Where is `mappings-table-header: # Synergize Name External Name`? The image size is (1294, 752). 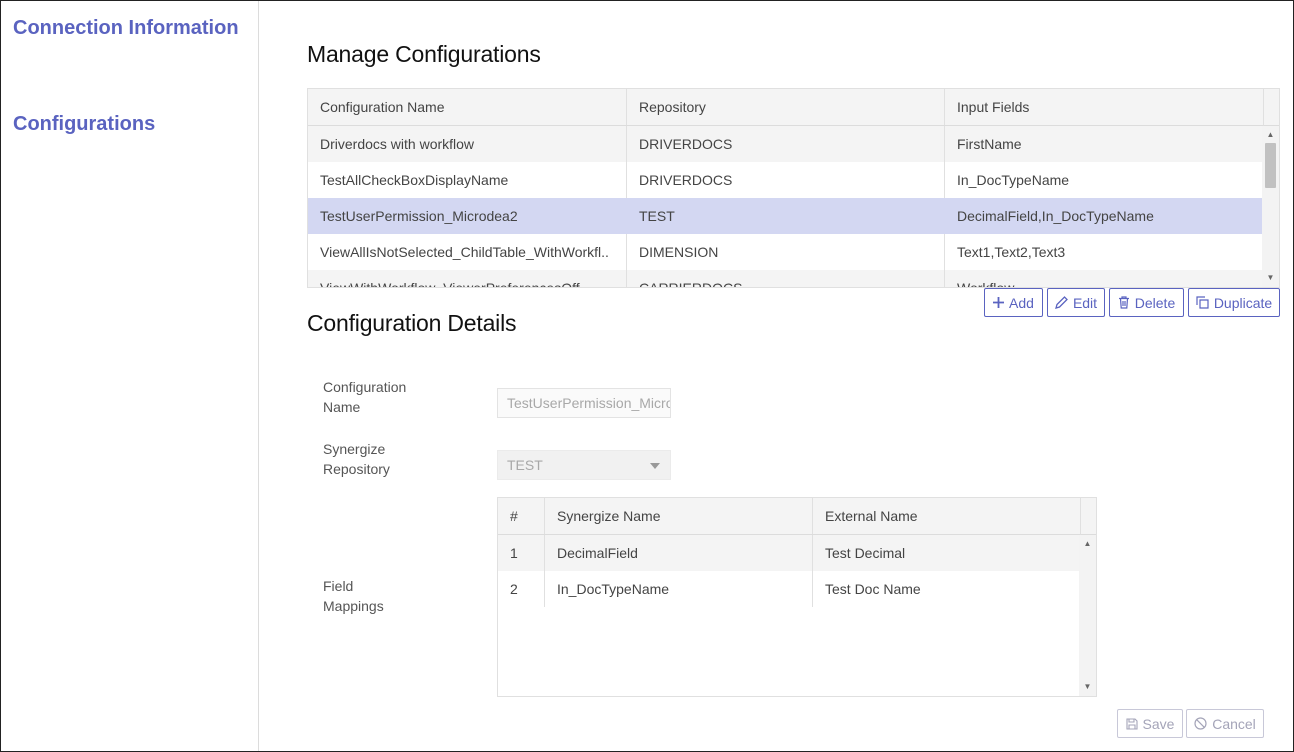
mappings-table-header: # Synergize Name External Name is located at coordinates (789, 516).